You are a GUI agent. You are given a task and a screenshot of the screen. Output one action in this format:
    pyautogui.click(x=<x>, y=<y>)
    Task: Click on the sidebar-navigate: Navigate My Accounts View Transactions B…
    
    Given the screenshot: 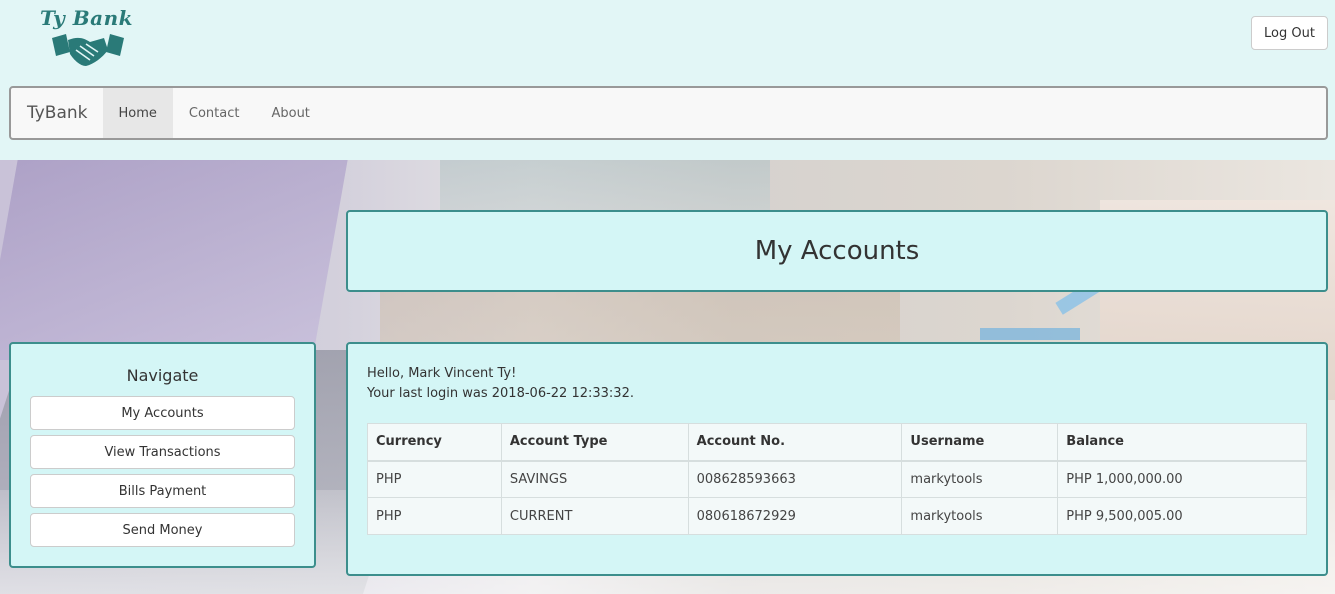 What is the action you would take?
    pyautogui.click(x=162, y=455)
    